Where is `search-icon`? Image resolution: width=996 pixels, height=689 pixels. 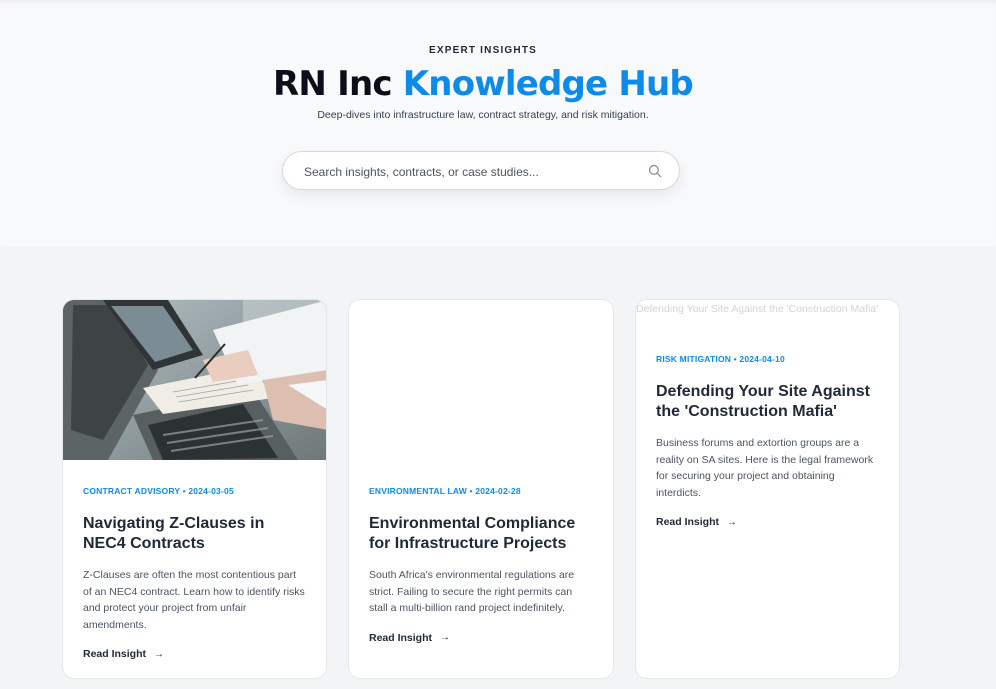 search-icon is located at coordinates (655, 171).